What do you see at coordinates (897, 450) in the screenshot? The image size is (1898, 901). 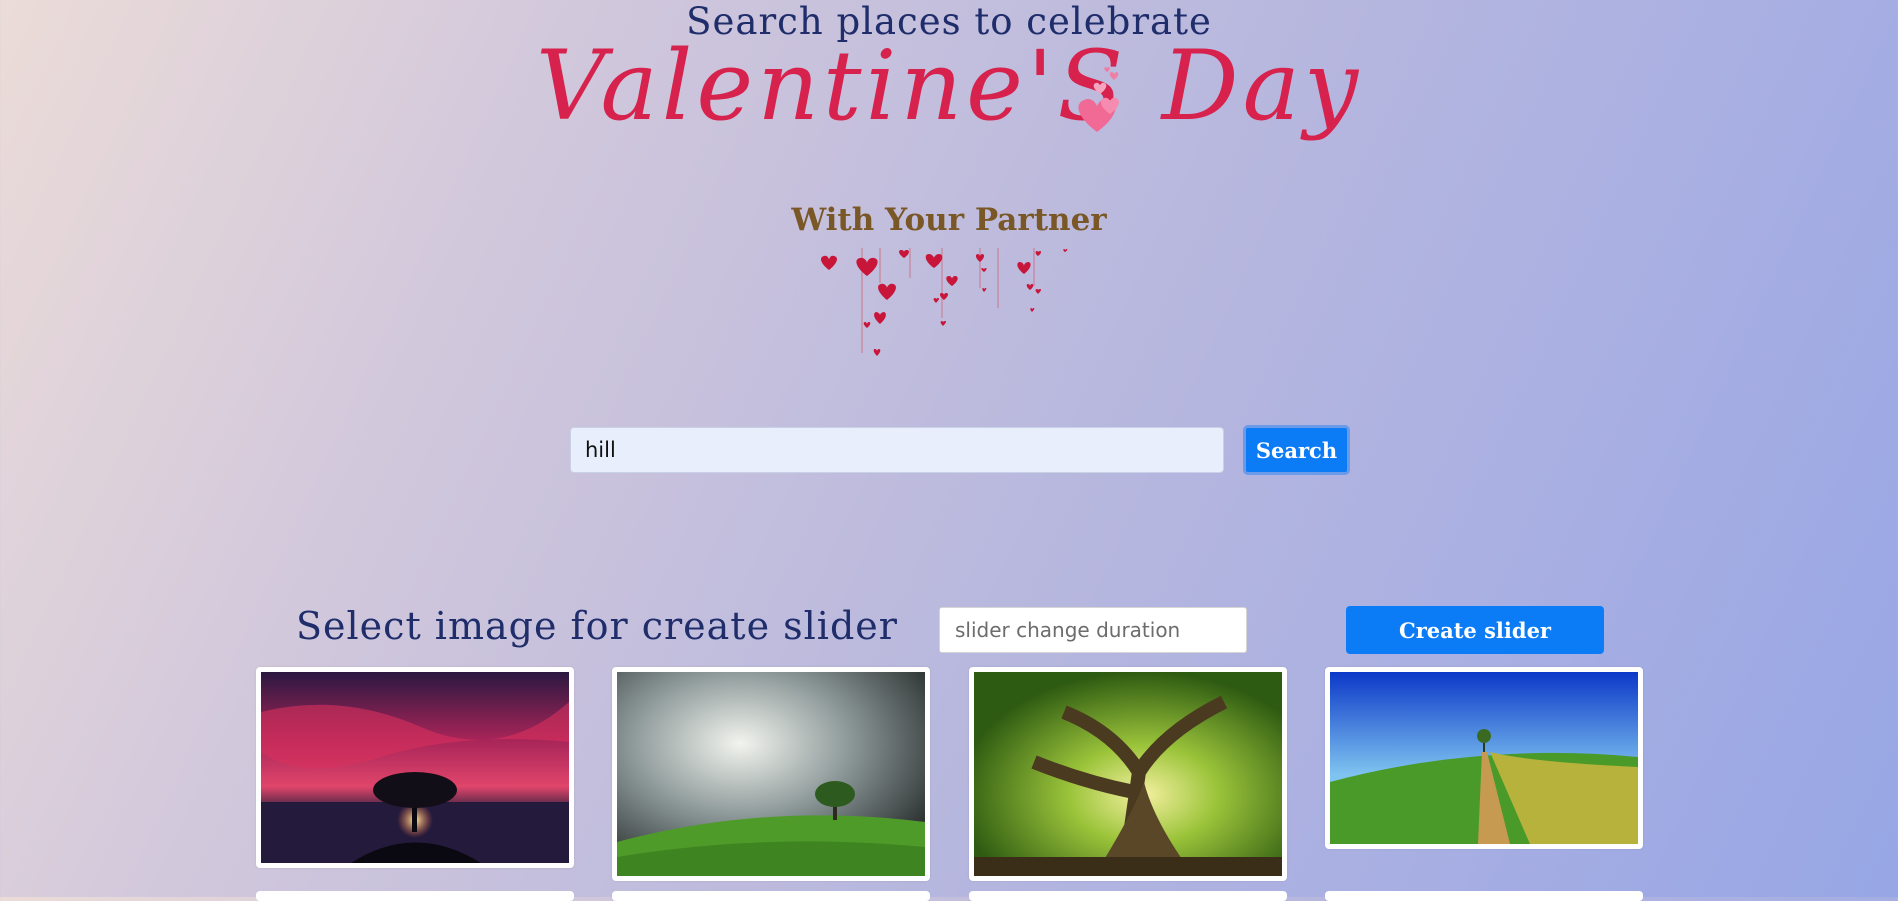 I see `search-input` at bounding box center [897, 450].